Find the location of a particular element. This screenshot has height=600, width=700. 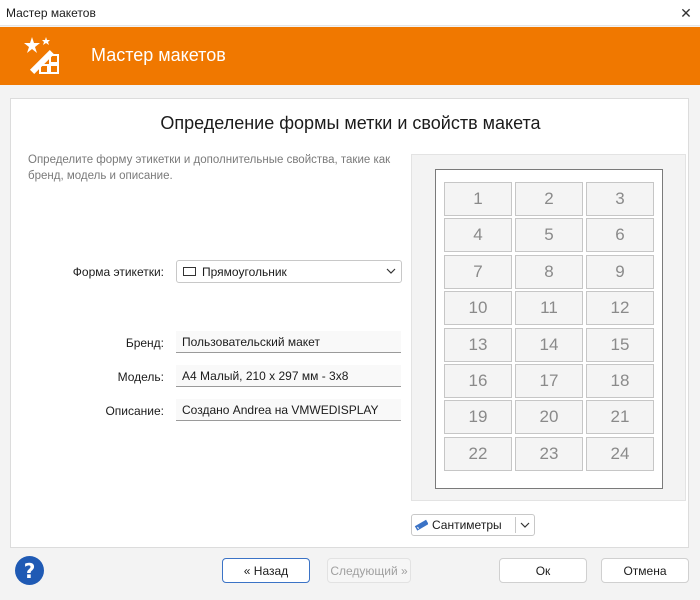

label-cell: 6 is located at coordinates (620, 235).